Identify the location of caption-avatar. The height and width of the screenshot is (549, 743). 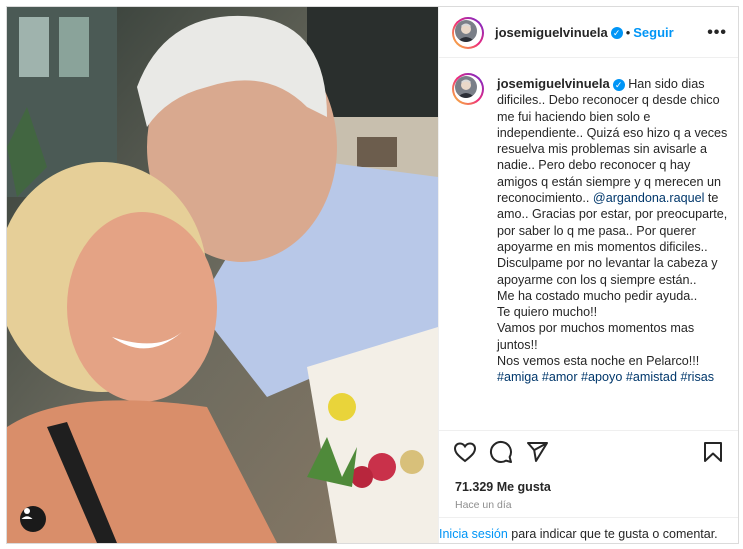
(468, 89).